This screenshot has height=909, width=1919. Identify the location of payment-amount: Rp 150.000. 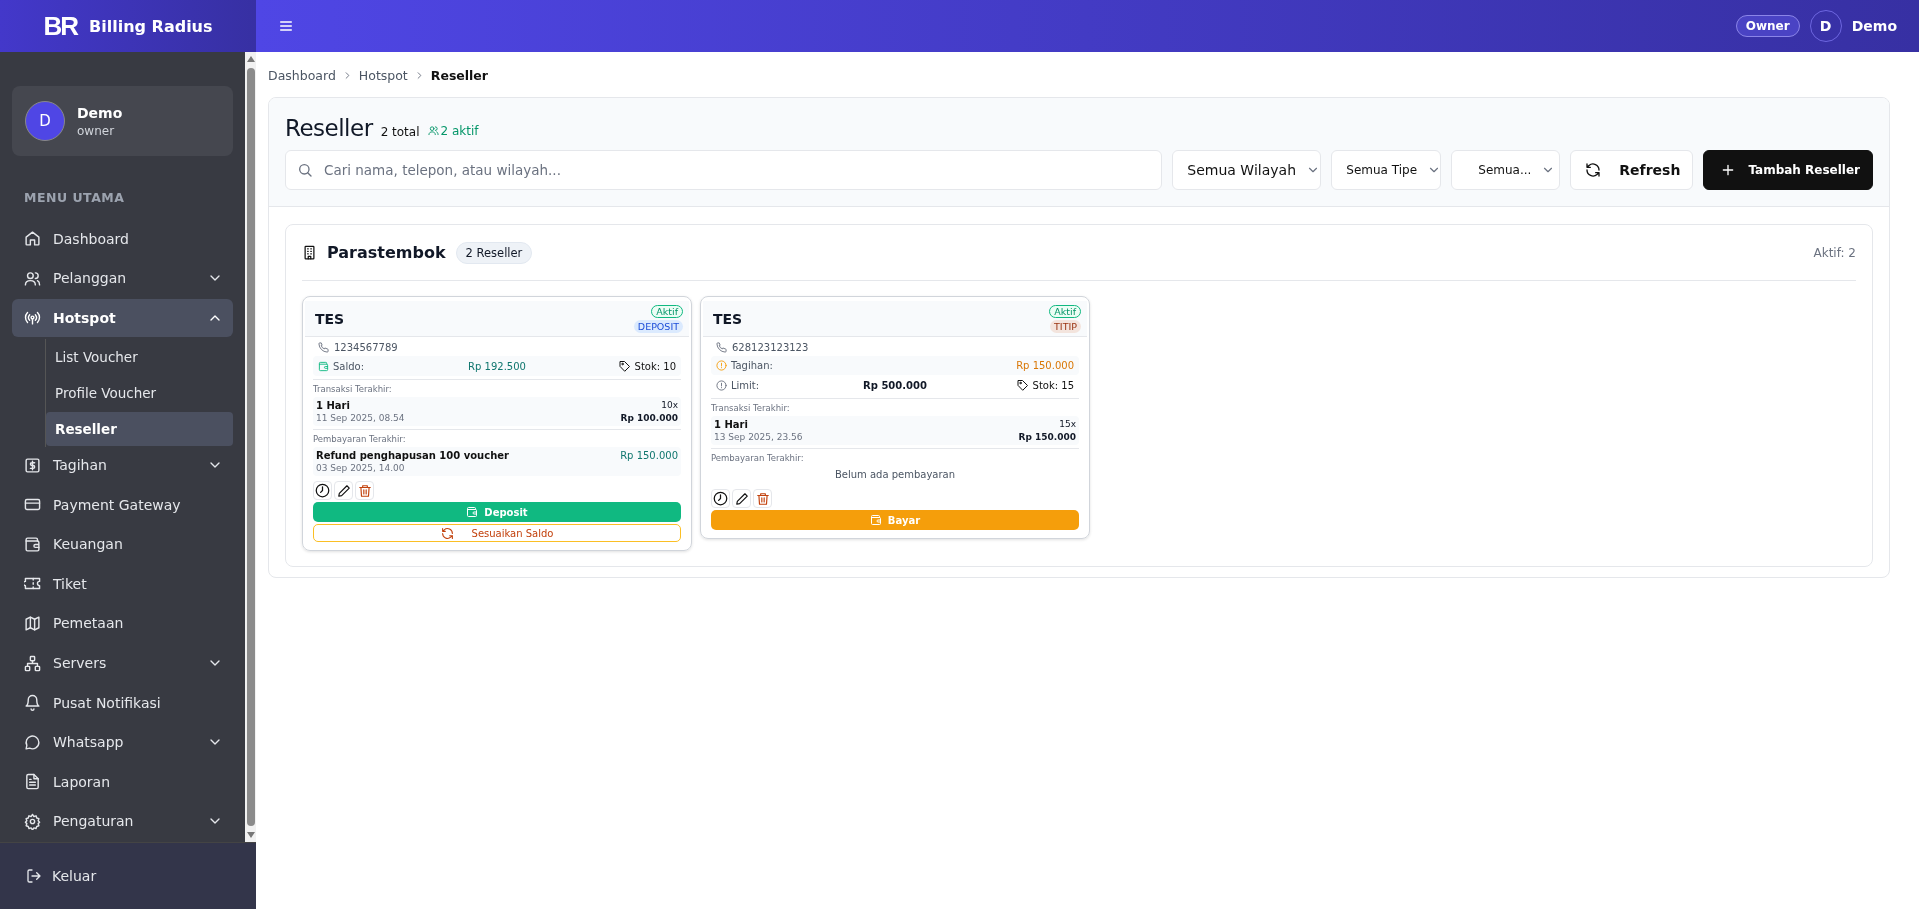
(649, 455).